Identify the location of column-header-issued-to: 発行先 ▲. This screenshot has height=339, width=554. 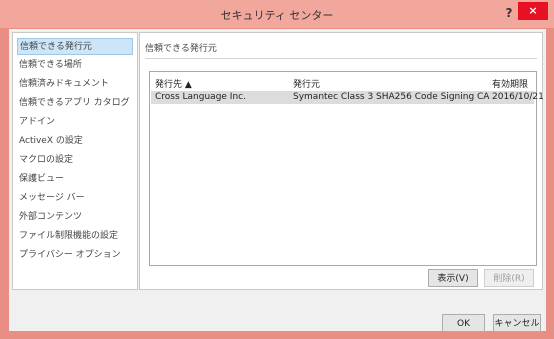
(173, 83).